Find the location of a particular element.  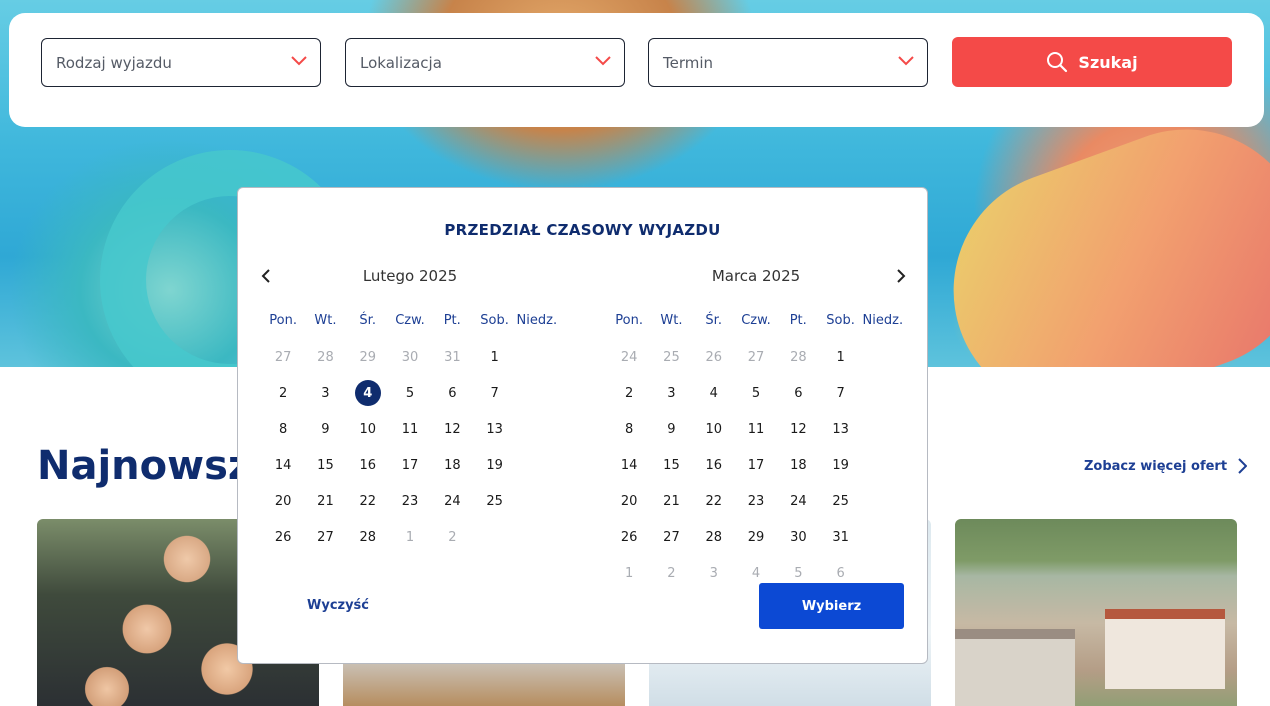

day-number: 3 is located at coordinates (325, 393).